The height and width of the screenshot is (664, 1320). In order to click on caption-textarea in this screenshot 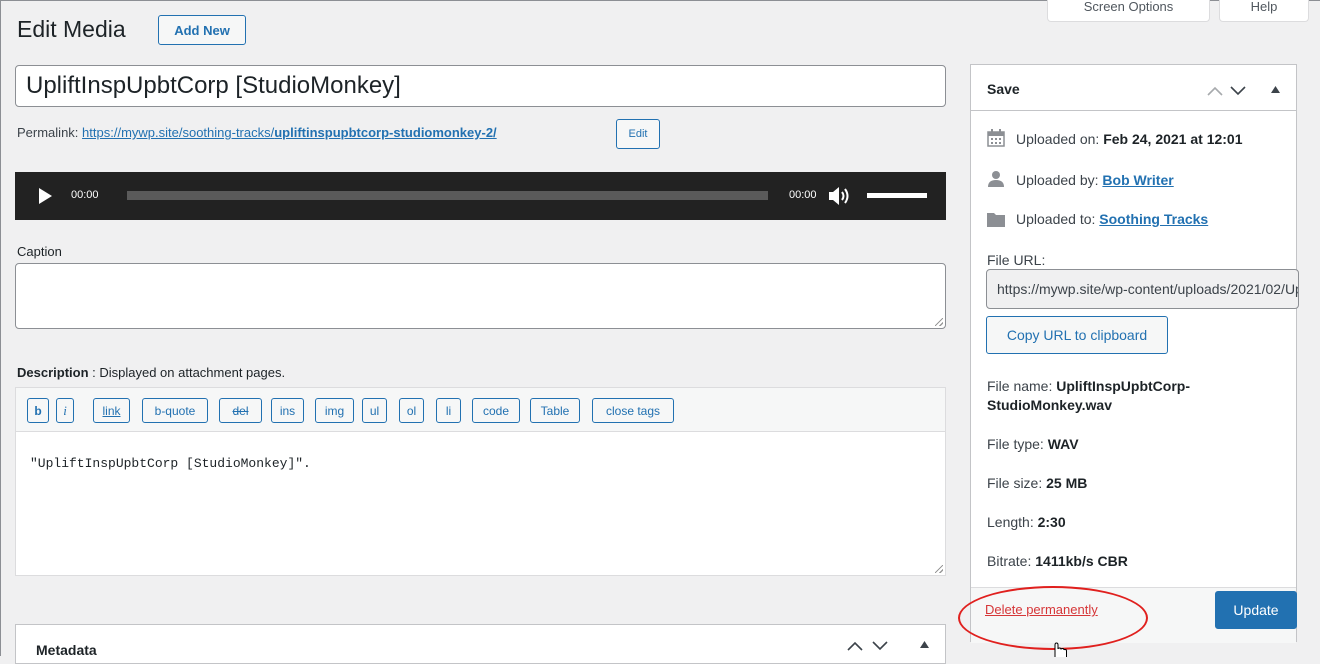, I will do `click(480, 296)`.